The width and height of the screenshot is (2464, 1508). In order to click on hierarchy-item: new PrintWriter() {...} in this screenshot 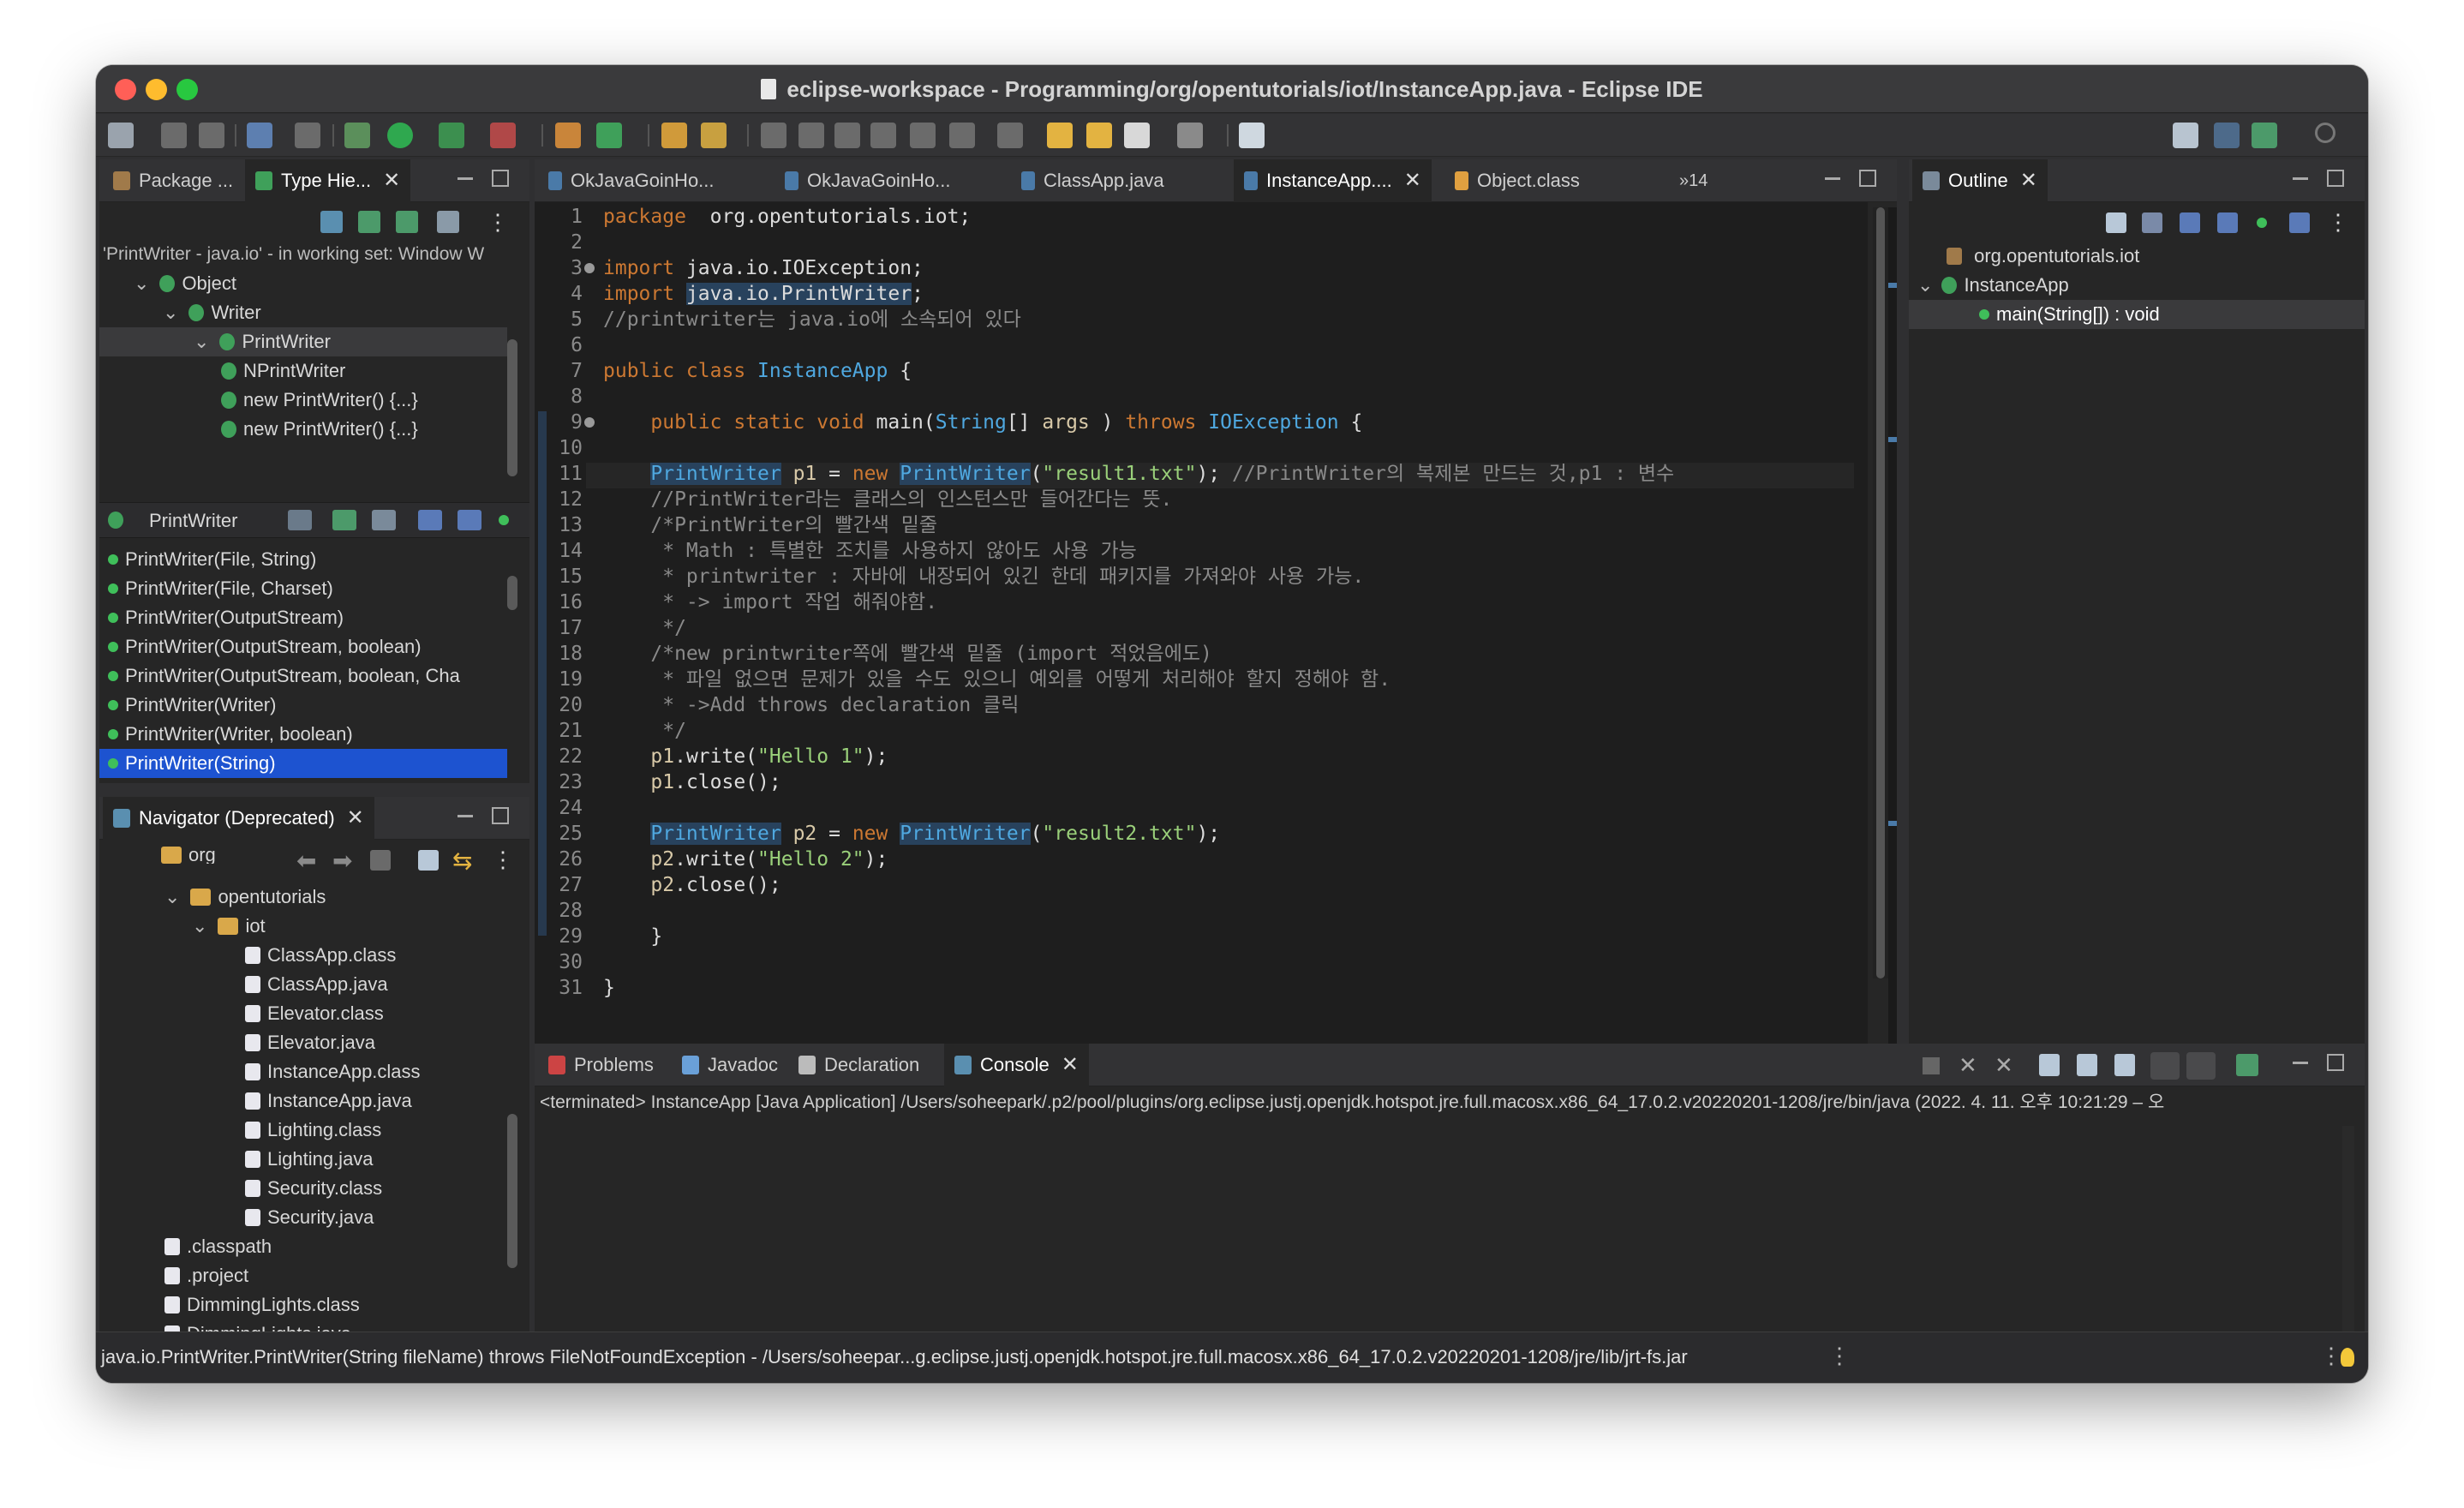, I will do `click(319, 400)`.